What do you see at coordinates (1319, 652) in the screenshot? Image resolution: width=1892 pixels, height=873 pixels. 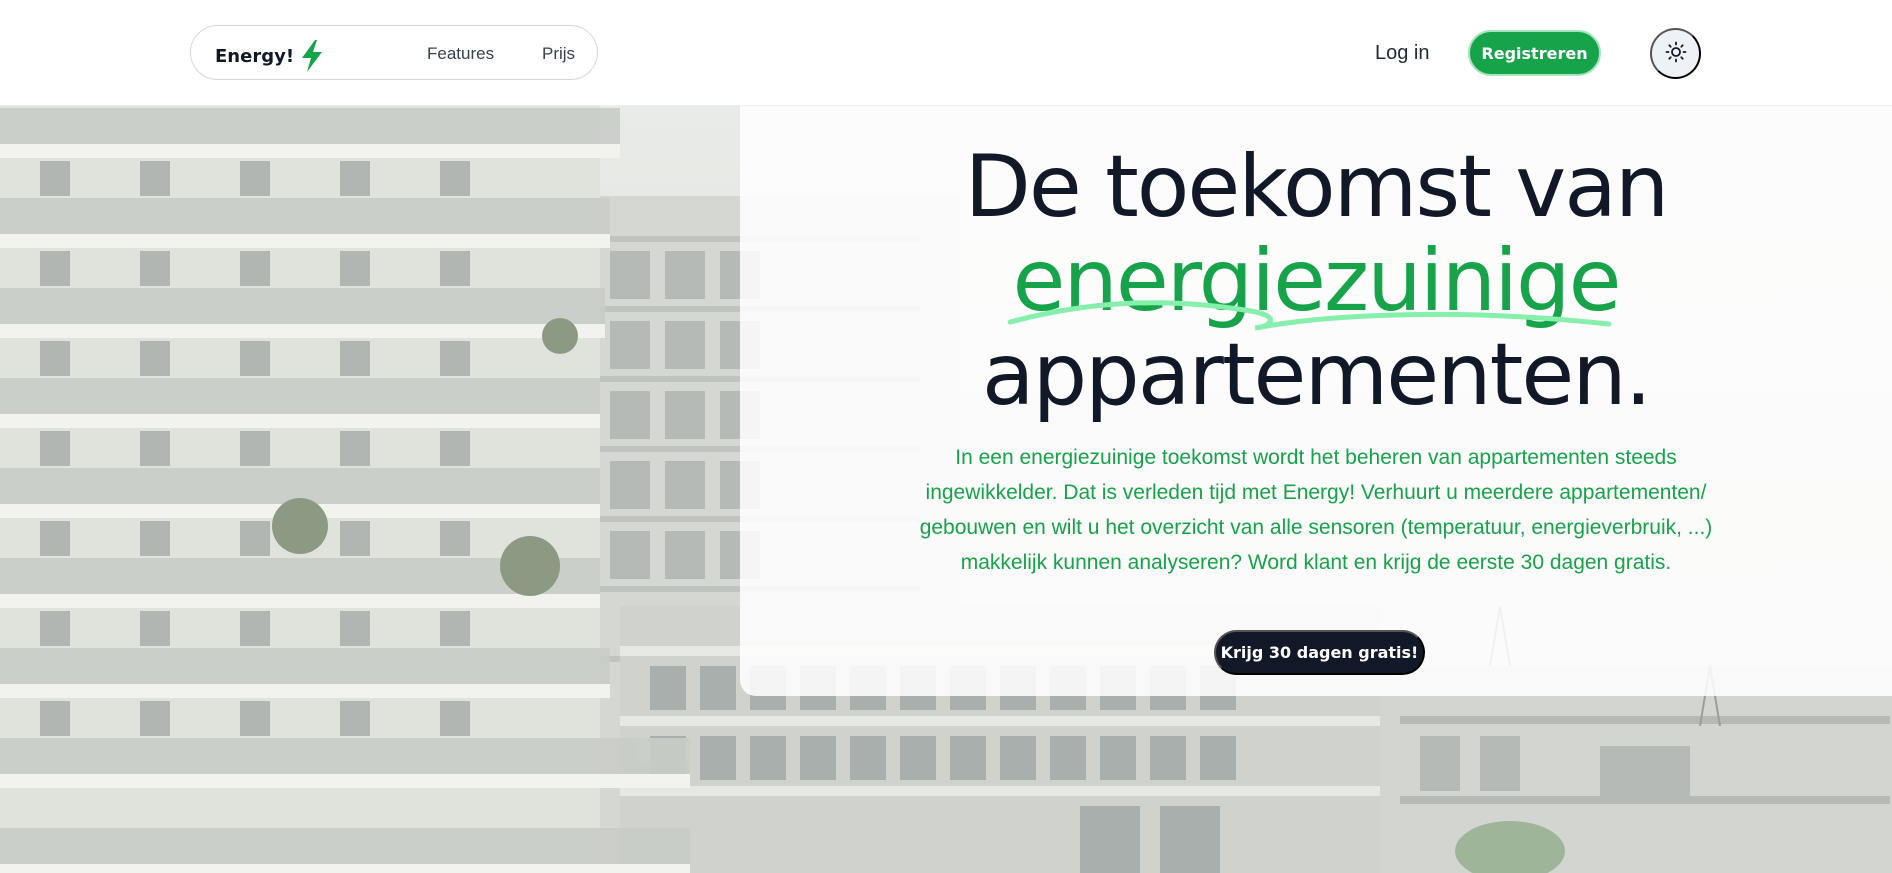 I see `free-trial-button: Krijg 30 dagen gratis!` at bounding box center [1319, 652].